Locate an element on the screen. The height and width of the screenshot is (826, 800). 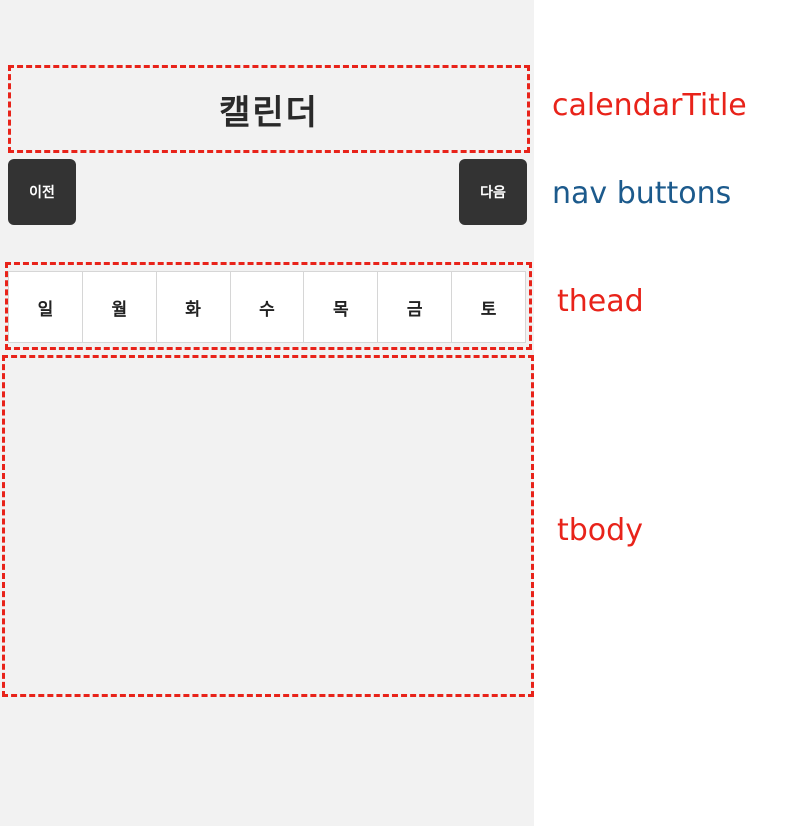
next-button: 다음 is located at coordinates (493, 192).